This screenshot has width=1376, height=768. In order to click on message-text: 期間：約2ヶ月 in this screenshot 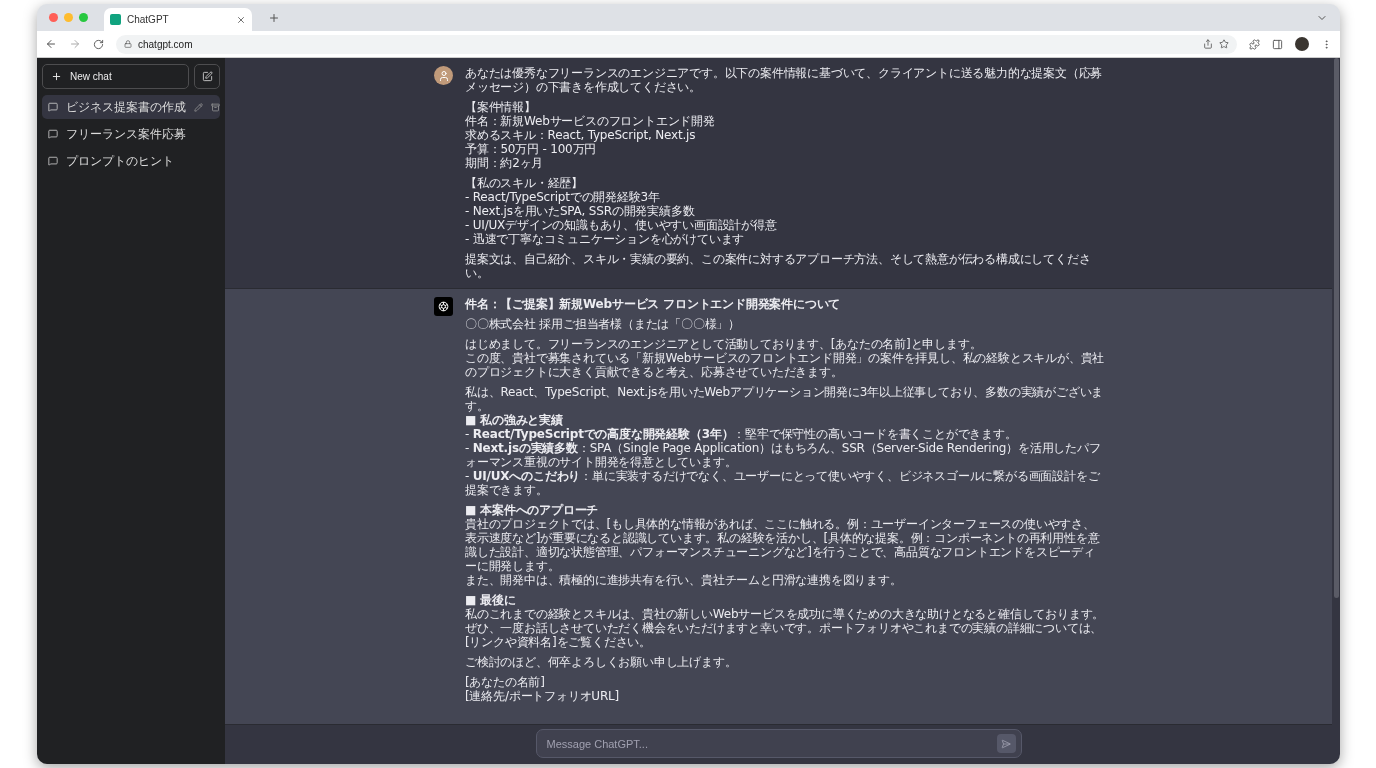, I will do `click(505, 163)`.